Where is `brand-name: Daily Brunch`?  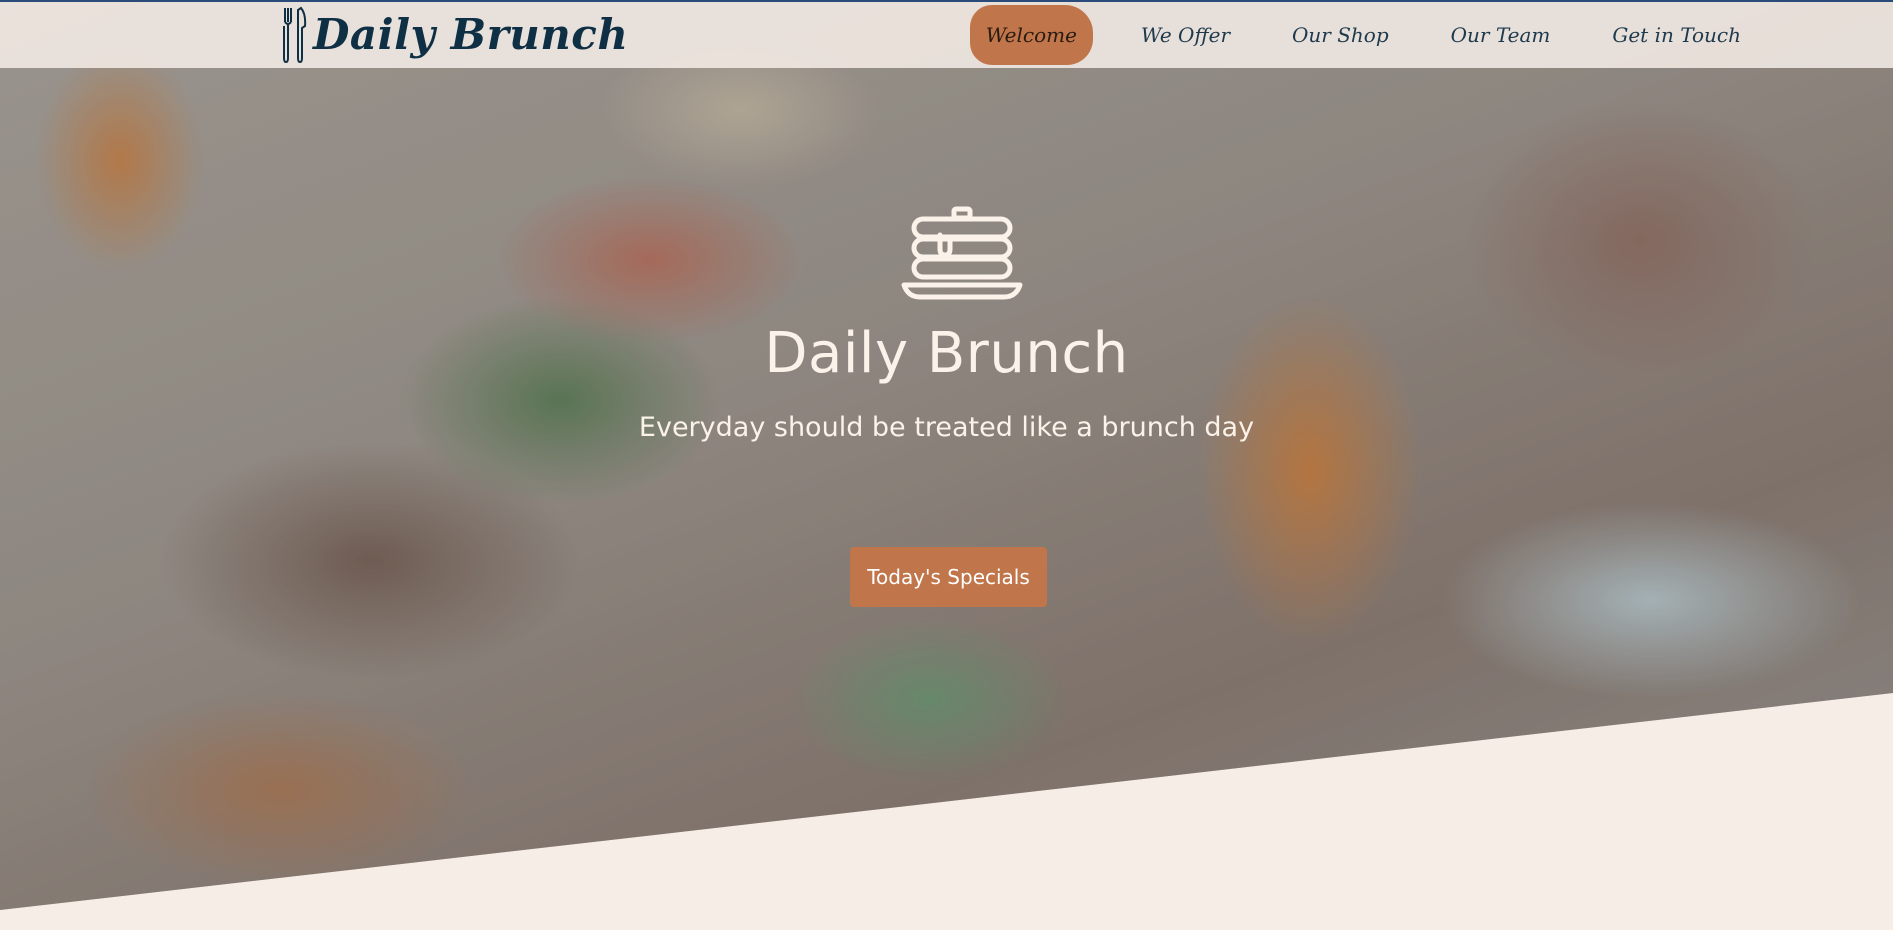 brand-name: Daily Brunch is located at coordinates (471, 34).